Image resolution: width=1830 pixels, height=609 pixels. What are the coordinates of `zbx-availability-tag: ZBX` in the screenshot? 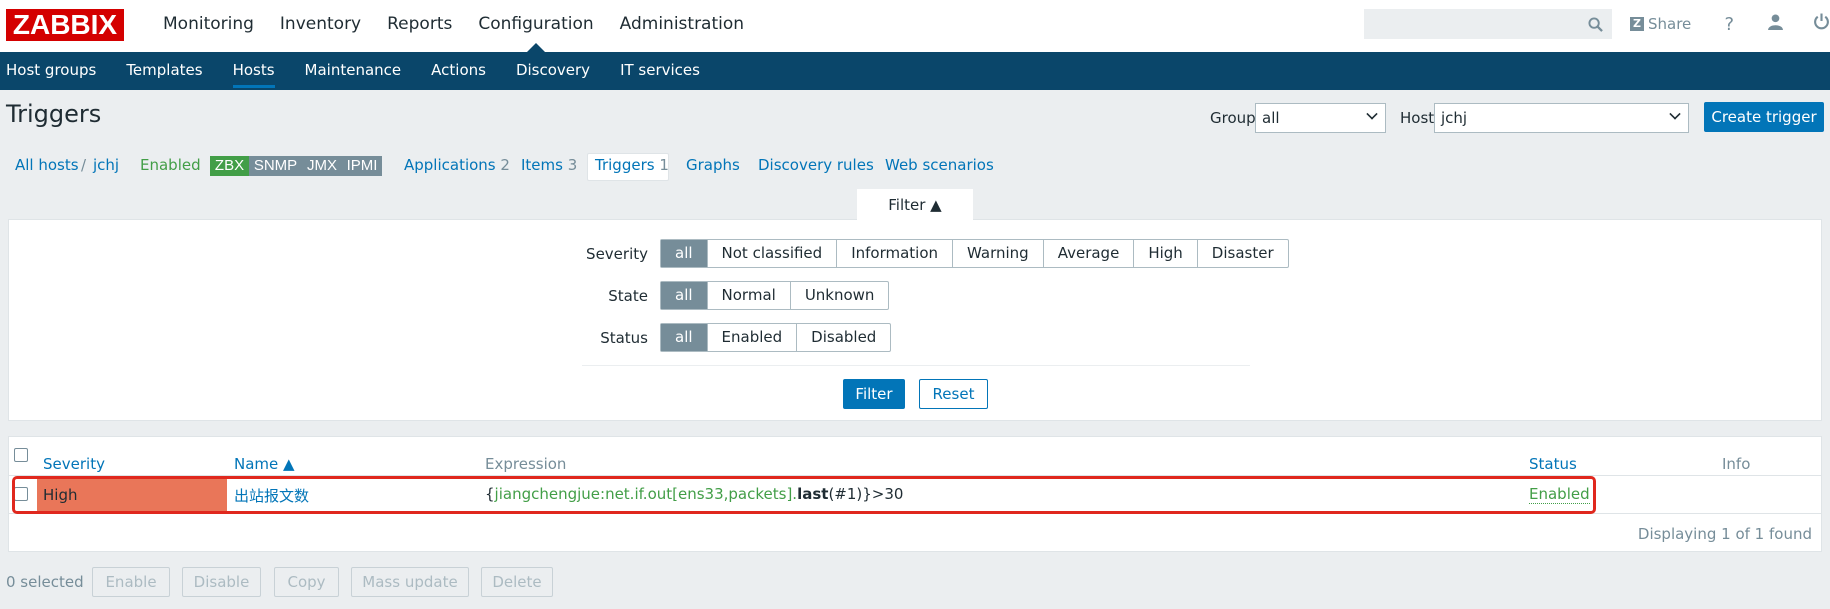 It's located at (229, 166).